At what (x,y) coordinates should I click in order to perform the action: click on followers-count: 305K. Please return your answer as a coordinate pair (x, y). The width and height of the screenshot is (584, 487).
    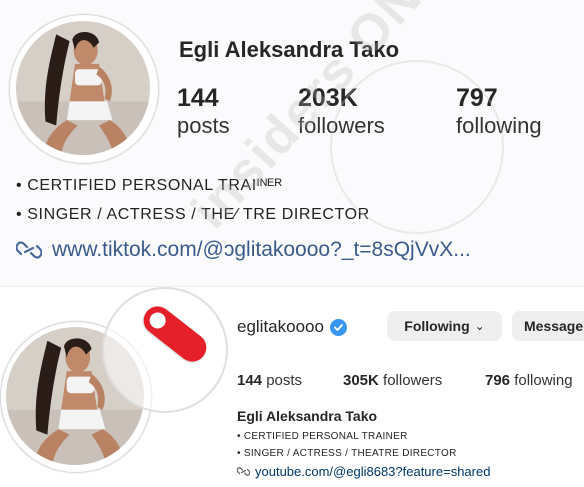
    Looking at the image, I should click on (361, 380).